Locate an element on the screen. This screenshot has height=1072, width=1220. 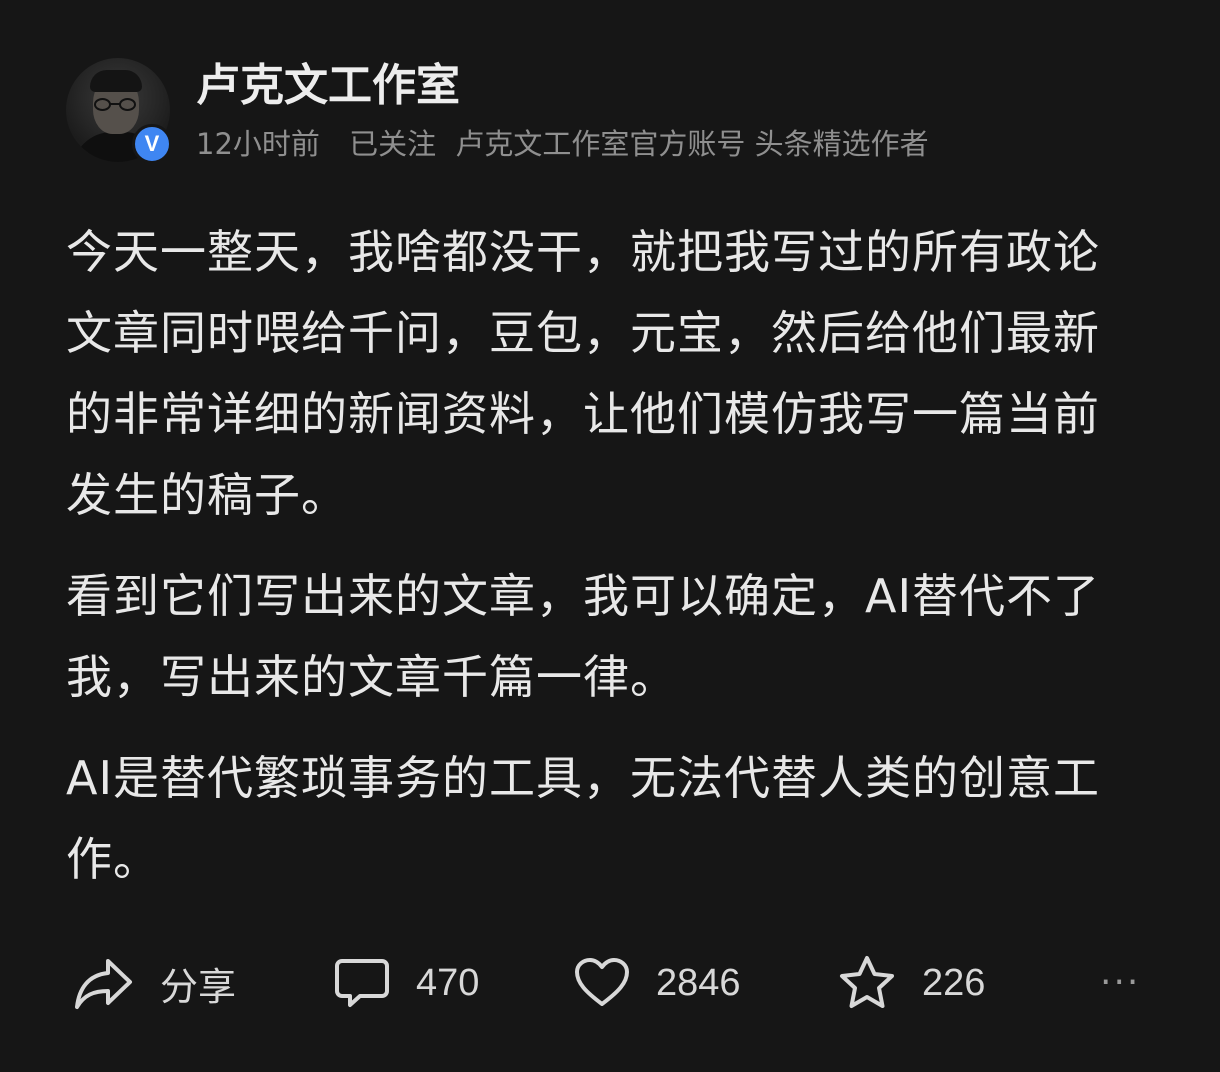
post-time: 12小时前 is located at coordinates (258, 144).